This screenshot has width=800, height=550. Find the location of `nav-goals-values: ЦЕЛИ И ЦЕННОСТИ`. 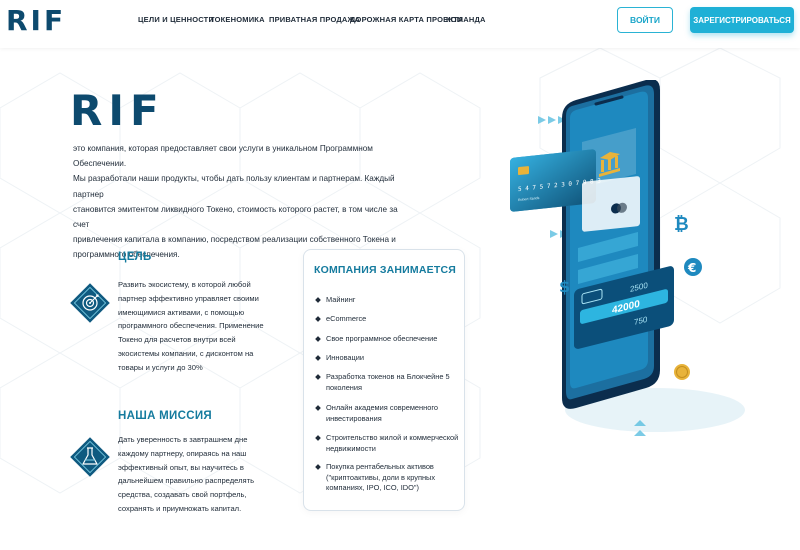

nav-goals-values: ЦЕЛИ И ЦЕННОСТИ is located at coordinates (176, 19).